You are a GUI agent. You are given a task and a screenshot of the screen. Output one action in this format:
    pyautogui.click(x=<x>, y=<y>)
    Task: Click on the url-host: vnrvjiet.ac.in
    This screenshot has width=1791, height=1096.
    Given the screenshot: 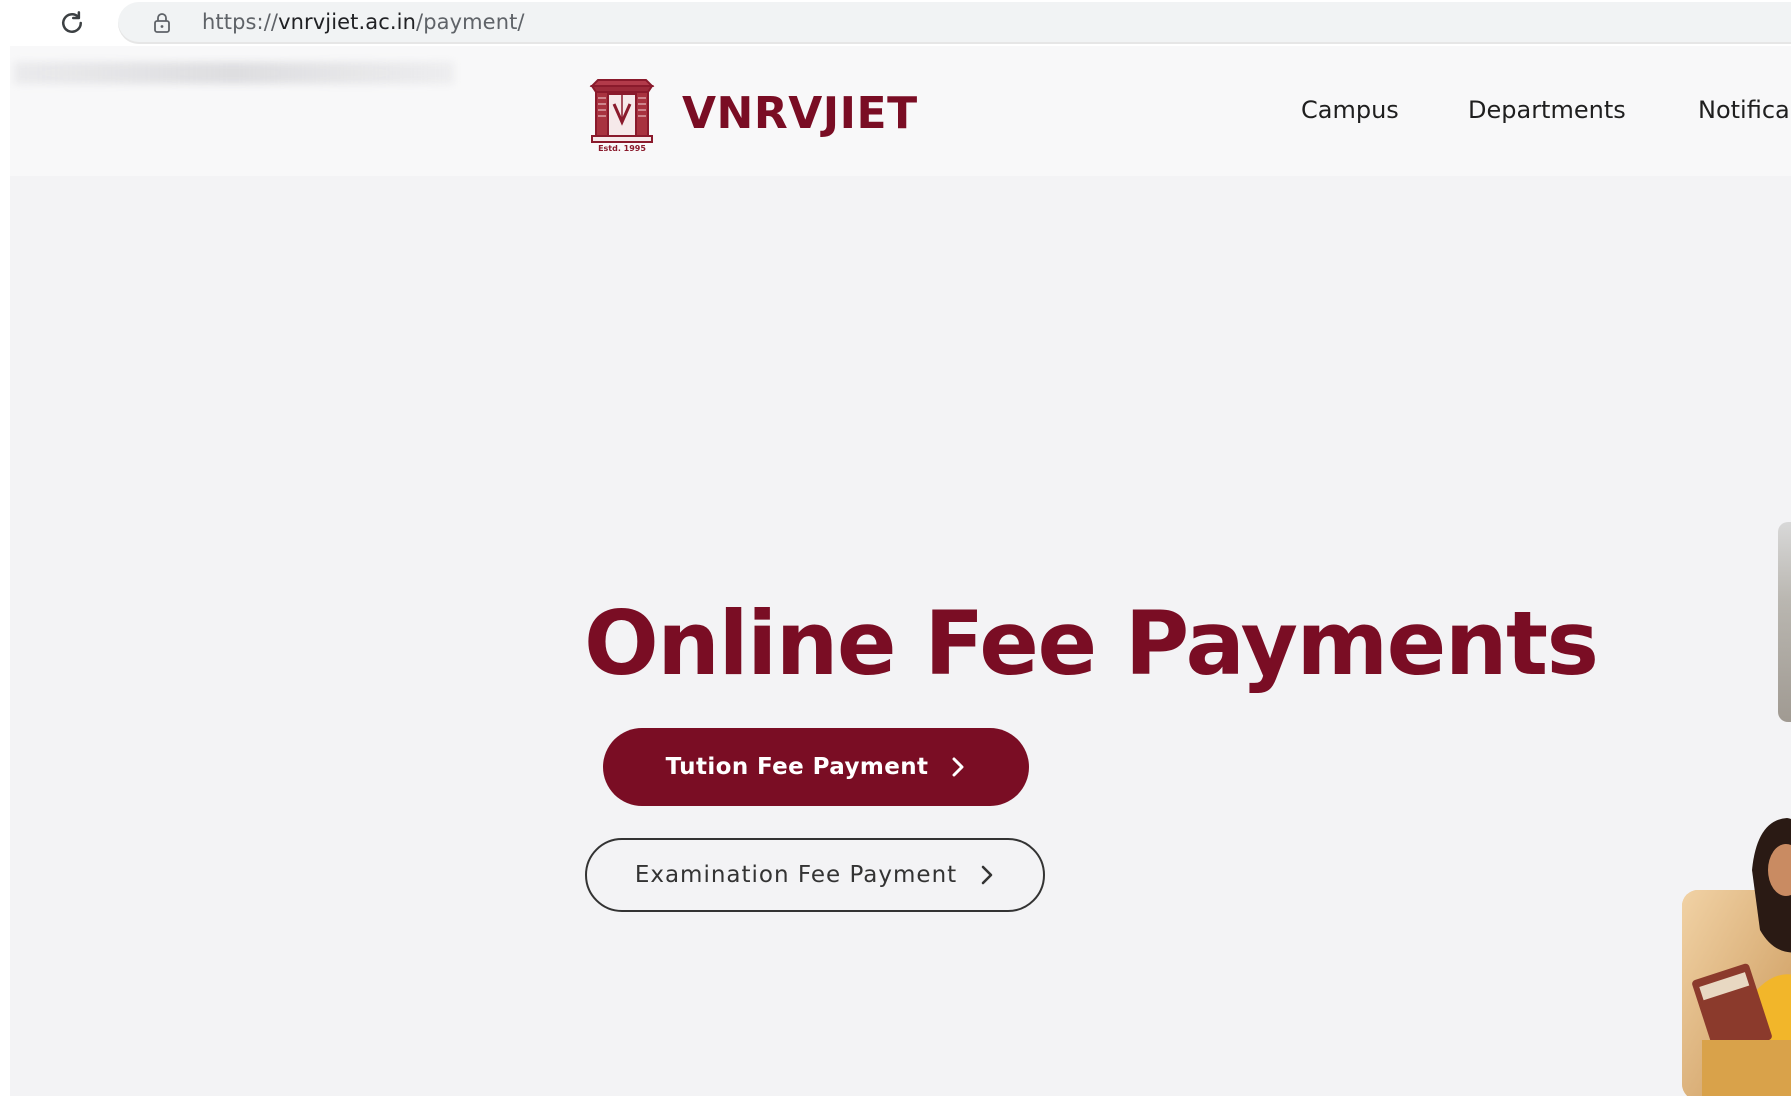 What is the action you would take?
    pyautogui.click(x=347, y=22)
    